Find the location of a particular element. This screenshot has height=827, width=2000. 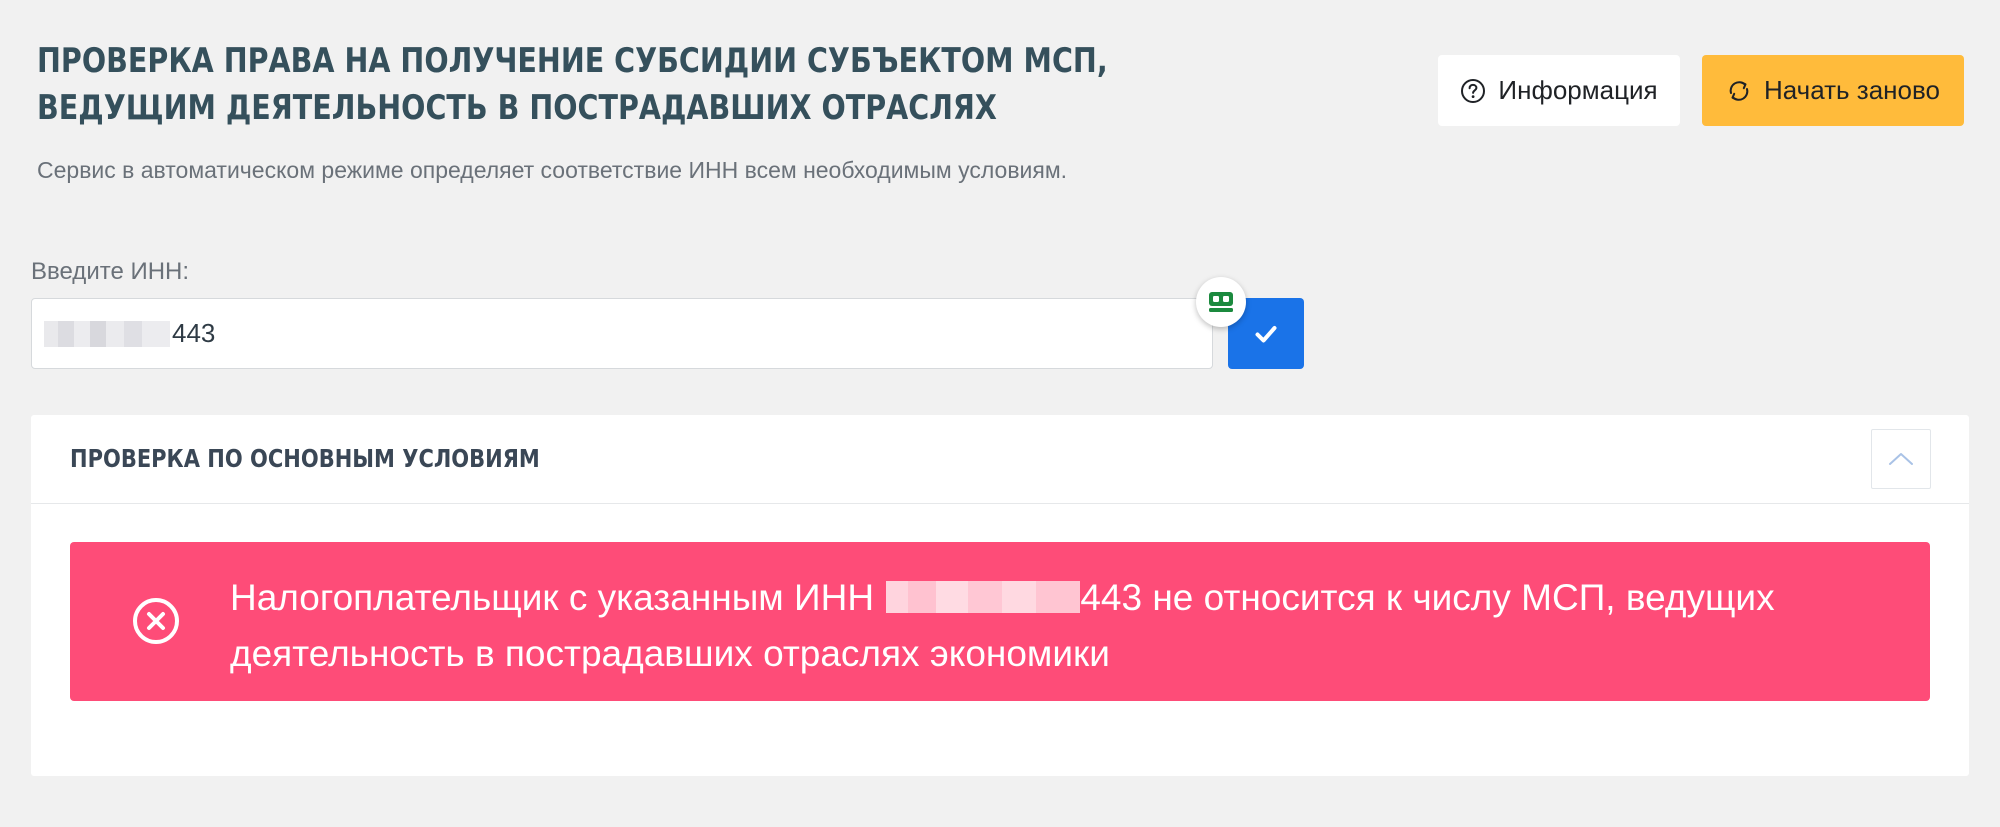

check-section-header: ПРОВЕРКА ПО ОСНОВНЫМ УСЛОВИЯМ is located at coordinates (1000, 459).